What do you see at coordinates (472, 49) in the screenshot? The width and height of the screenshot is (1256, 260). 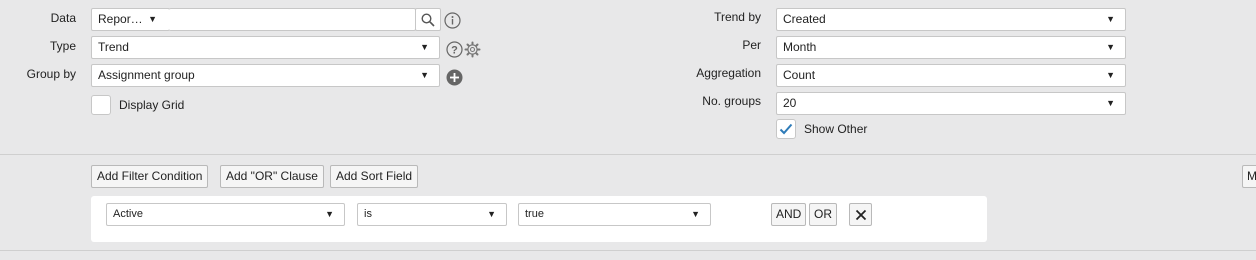 I see `gear-icon` at bounding box center [472, 49].